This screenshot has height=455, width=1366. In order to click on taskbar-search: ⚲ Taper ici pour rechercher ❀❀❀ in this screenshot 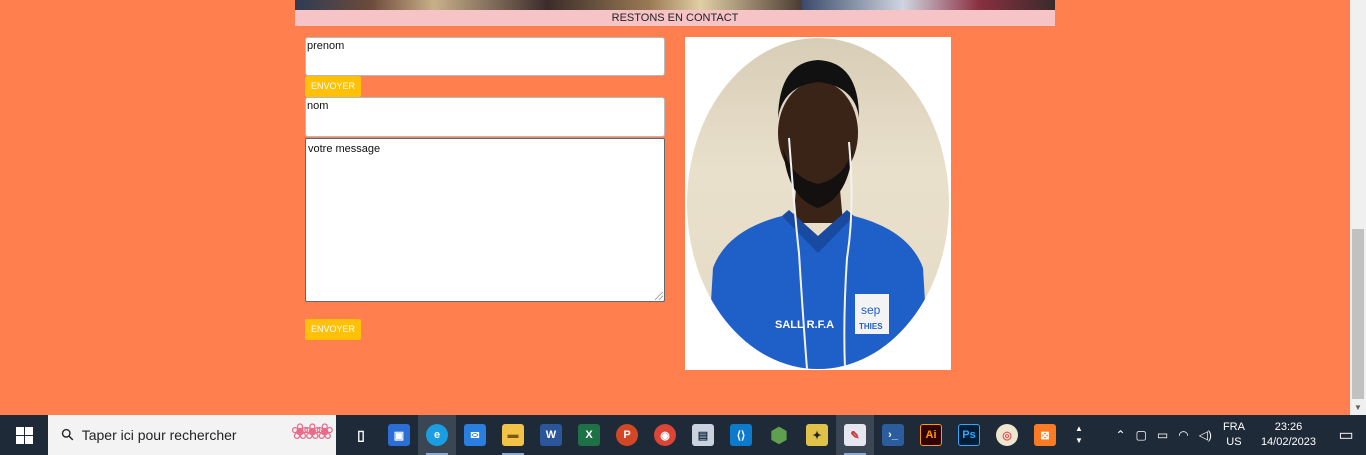, I will do `click(192, 435)`.